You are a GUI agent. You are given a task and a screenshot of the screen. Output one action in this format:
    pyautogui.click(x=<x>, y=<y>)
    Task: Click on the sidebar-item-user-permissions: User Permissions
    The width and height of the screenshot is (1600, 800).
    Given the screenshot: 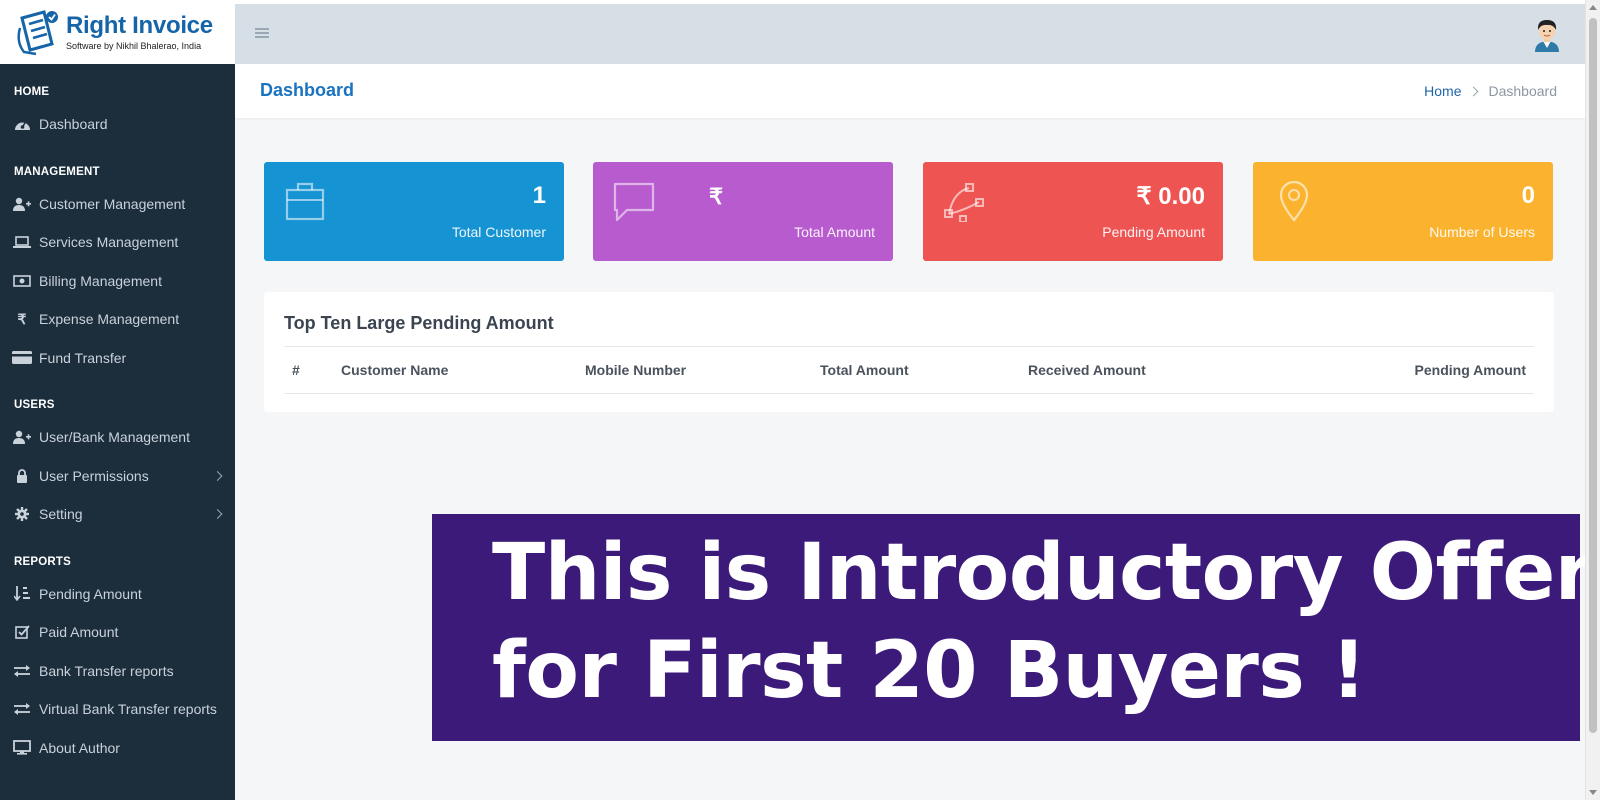 What is the action you would take?
    pyautogui.click(x=117, y=476)
    